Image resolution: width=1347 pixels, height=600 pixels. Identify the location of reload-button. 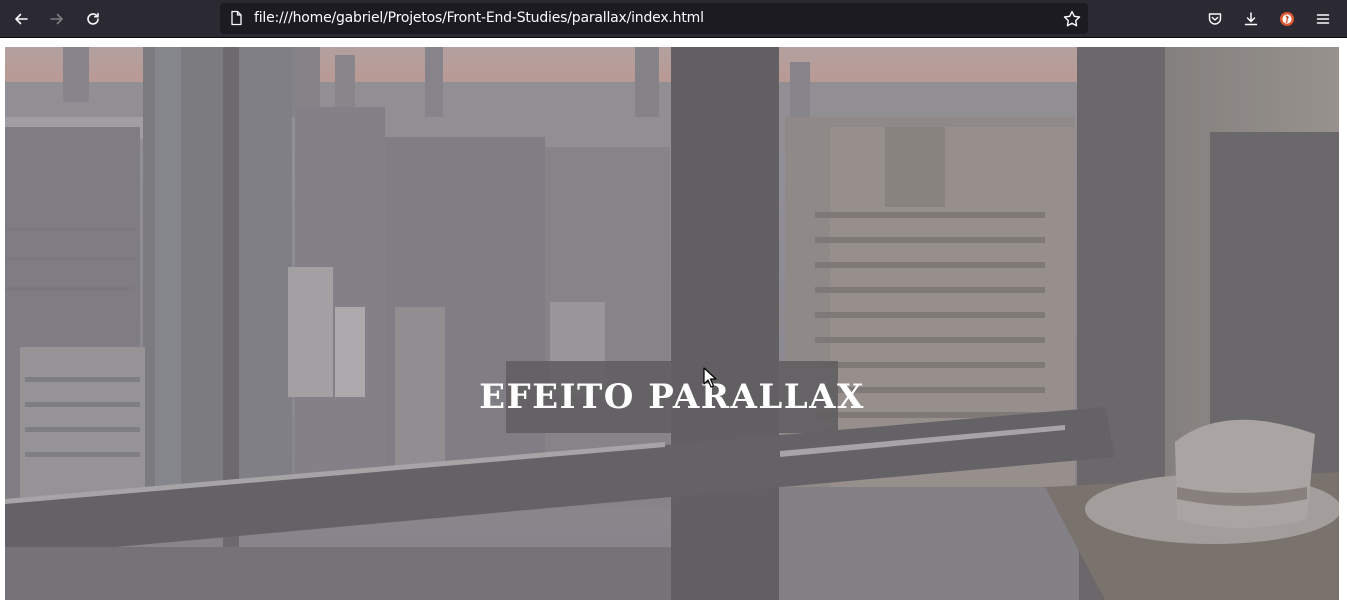
(93, 19).